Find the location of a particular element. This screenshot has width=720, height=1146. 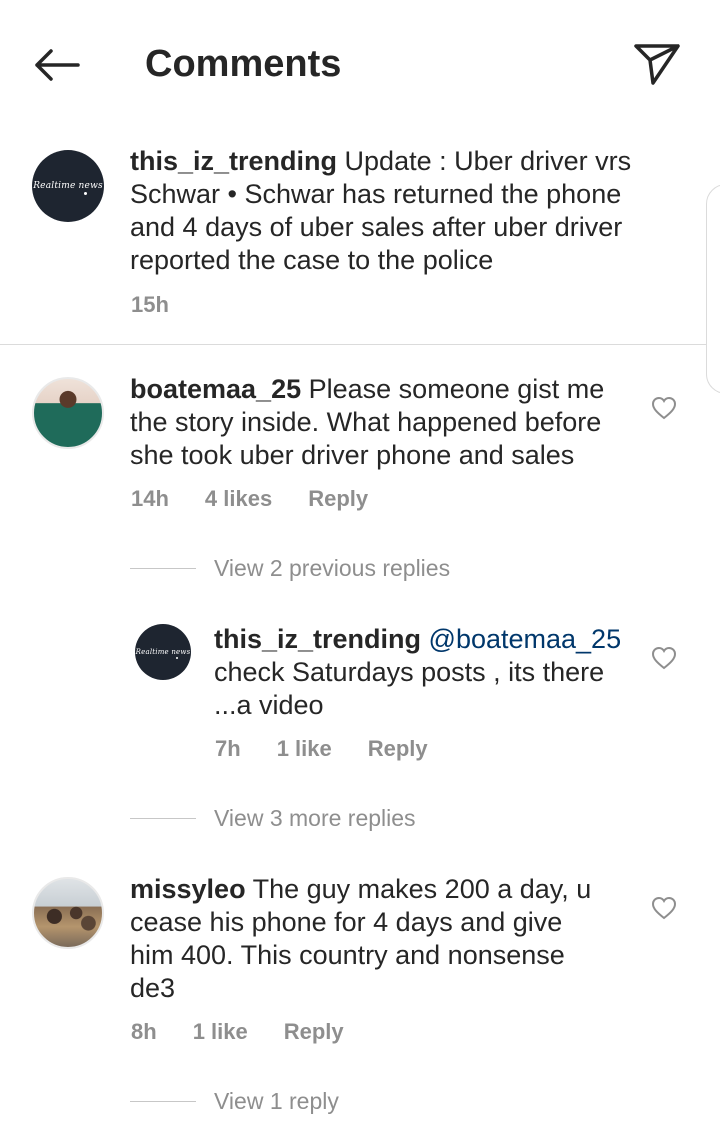

caption-meta: 15h is located at coordinates (150, 305).